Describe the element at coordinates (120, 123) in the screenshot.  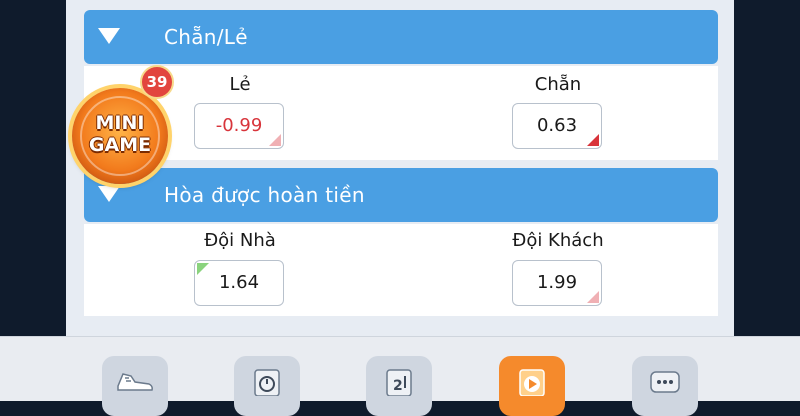
I see `mini-game-label-line1: MINI` at that location.